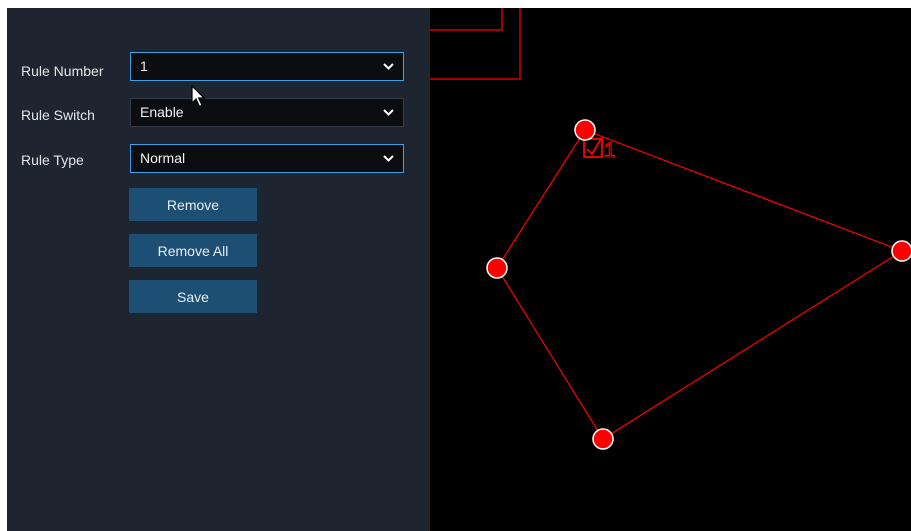 The width and height of the screenshot is (911, 531). I want to click on rule-switch-select: Enable, so click(267, 112).